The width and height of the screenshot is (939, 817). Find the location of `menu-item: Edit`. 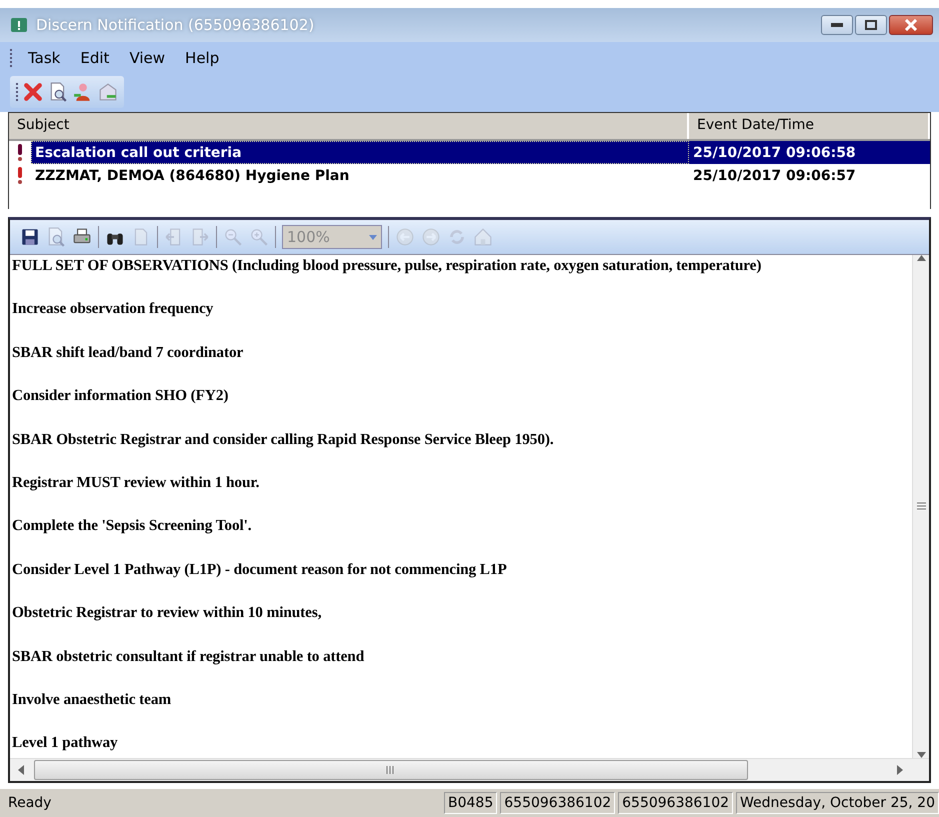

menu-item: Edit is located at coordinates (95, 58).